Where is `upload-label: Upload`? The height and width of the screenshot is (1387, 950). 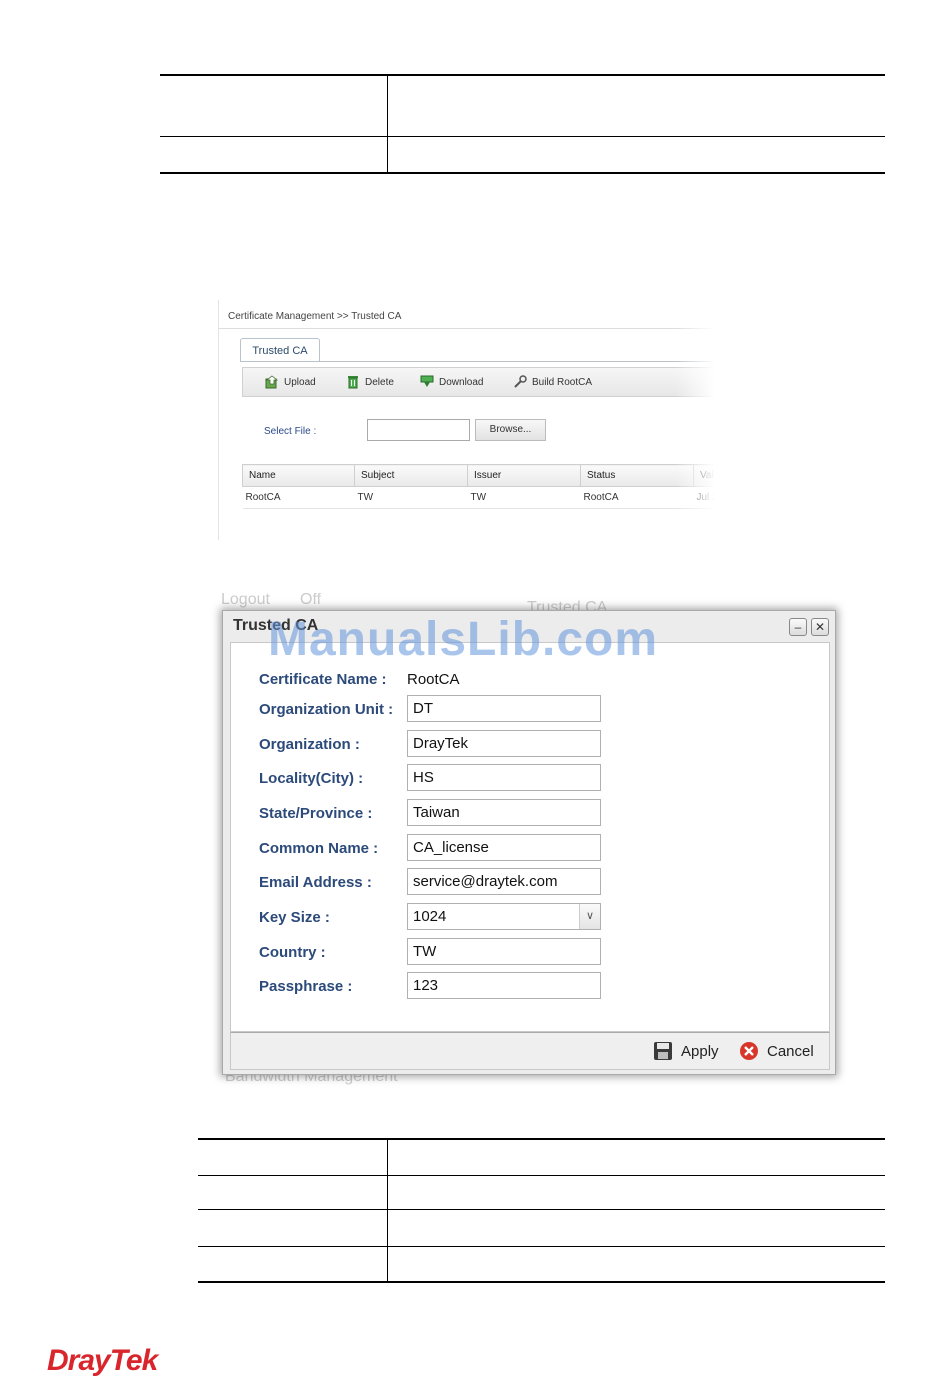 upload-label: Upload is located at coordinates (300, 382).